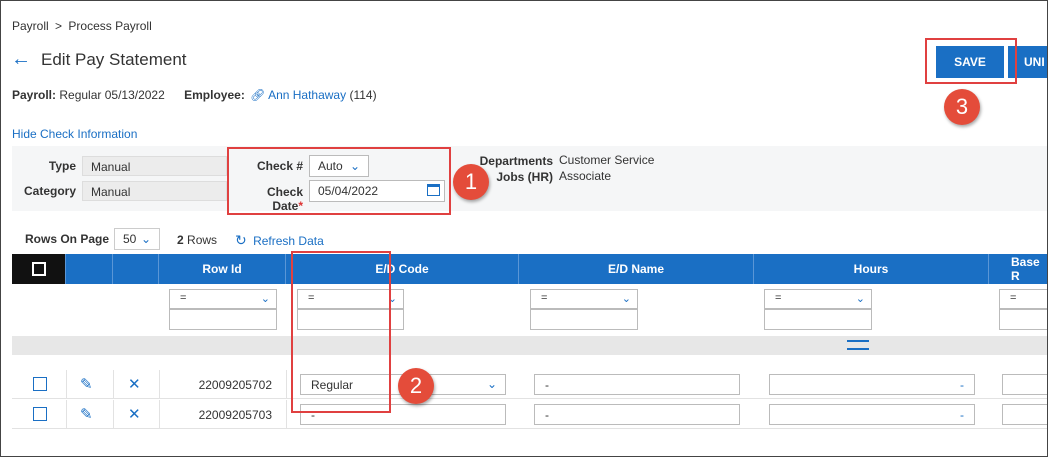  I want to click on breadcrumb-current: Process Payroll, so click(109, 26).